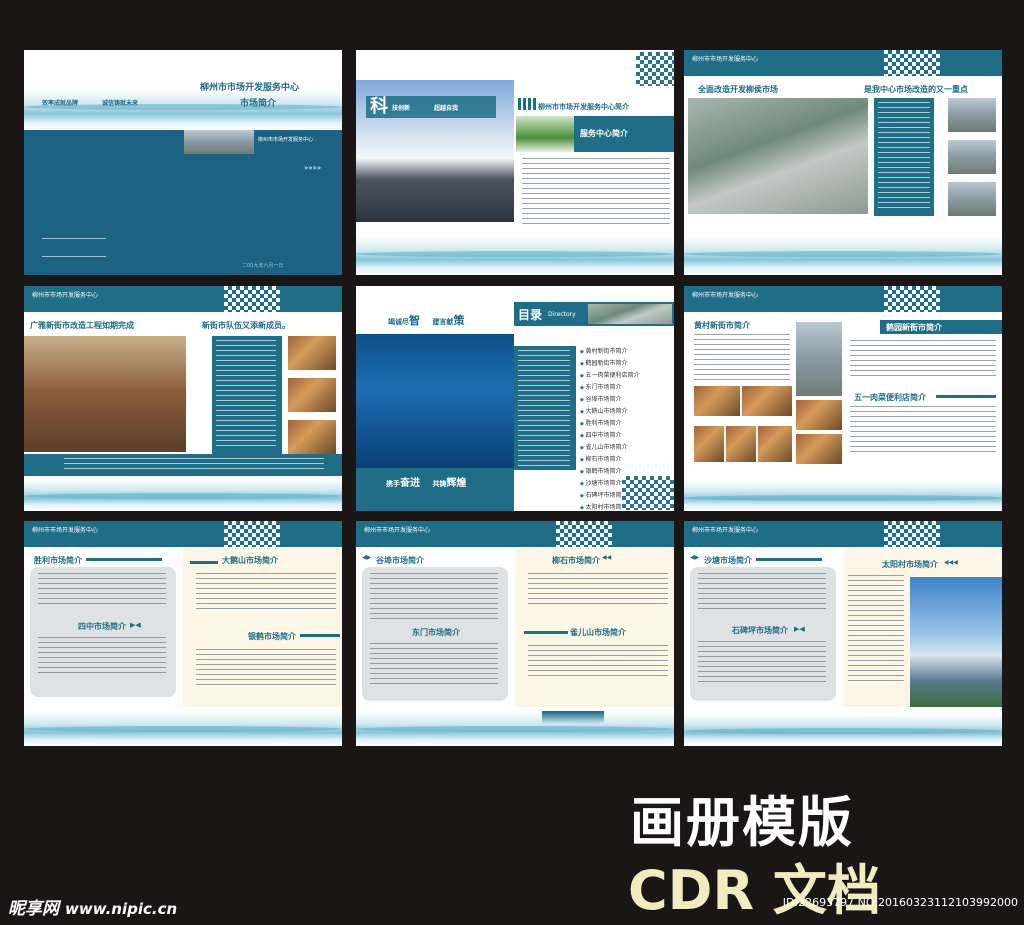 The height and width of the screenshot is (925, 1024). Describe the element at coordinates (219, 142) in the screenshot. I see `cover-photo` at that location.